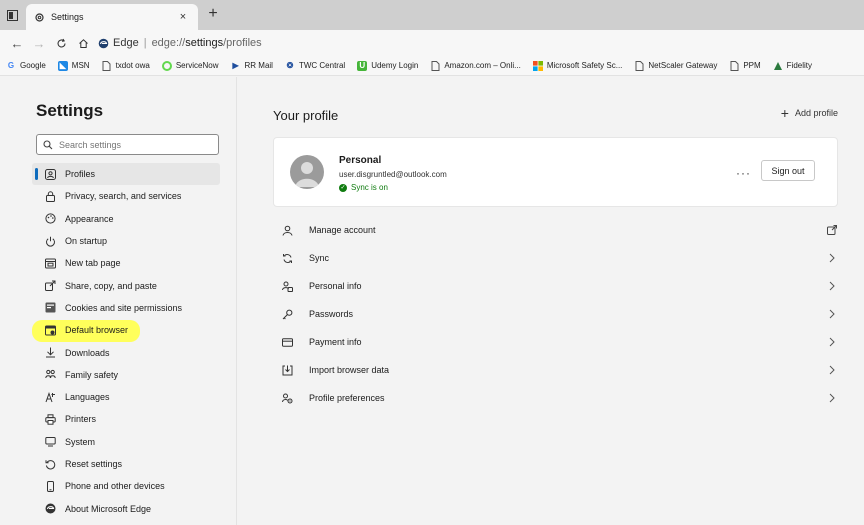 This screenshot has width=864, height=525. What do you see at coordinates (555, 398) in the screenshot?
I see `menu-item-profile-preferences: Profile preferences` at bounding box center [555, 398].